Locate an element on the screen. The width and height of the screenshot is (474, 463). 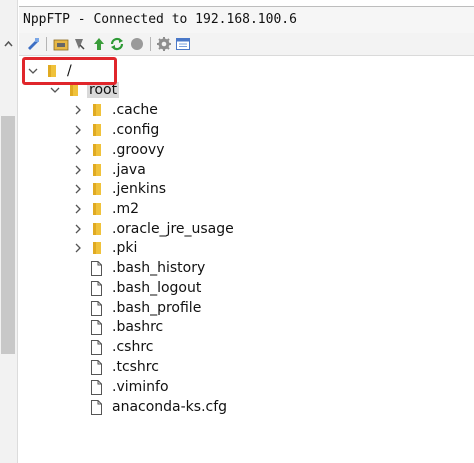
tree-node-label: .oracle_jre_usage is located at coordinates (173, 229).